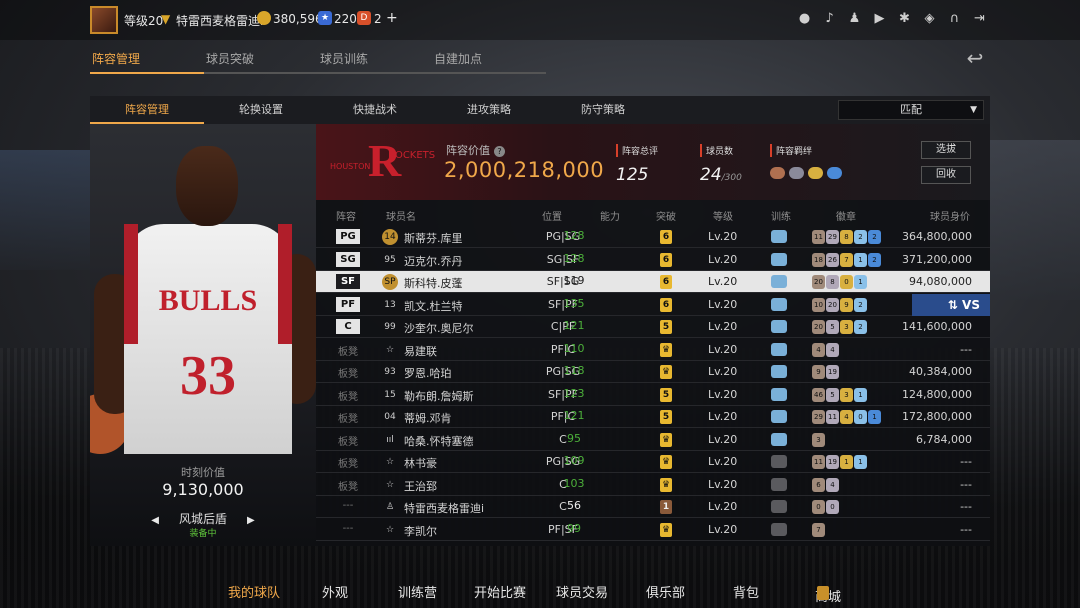 This screenshot has width=1080, height=608. I want to click on nav-appearance: 外观, so click(335, 591).